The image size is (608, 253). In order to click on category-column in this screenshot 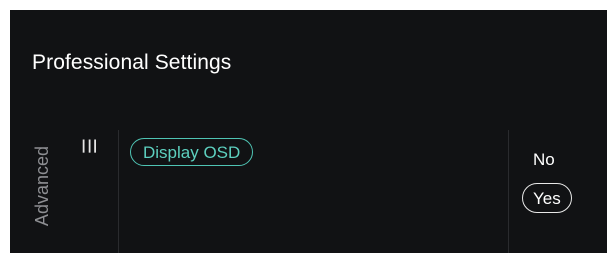, I will do `click(64, 189)`.